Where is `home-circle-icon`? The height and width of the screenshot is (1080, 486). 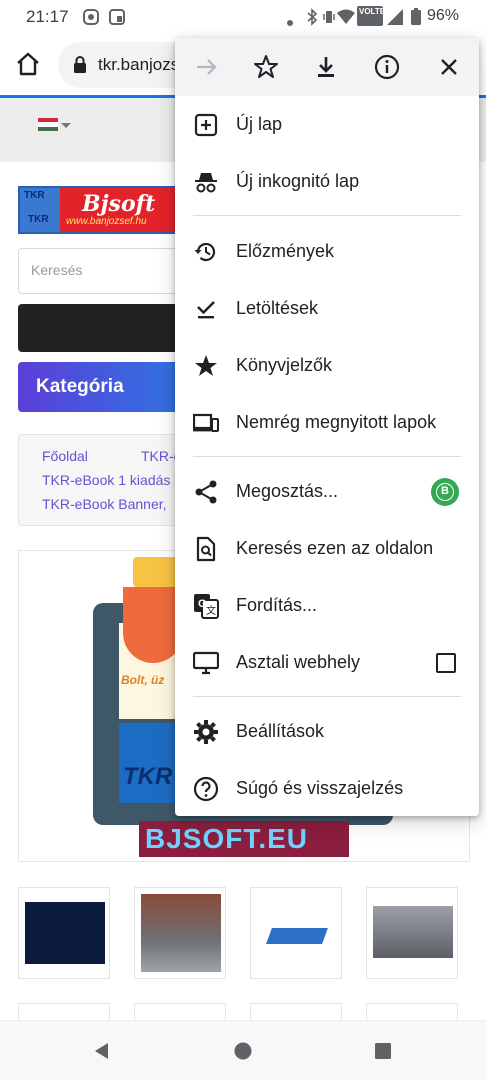
home-circle-icon is located at coordinates (243, 1051).